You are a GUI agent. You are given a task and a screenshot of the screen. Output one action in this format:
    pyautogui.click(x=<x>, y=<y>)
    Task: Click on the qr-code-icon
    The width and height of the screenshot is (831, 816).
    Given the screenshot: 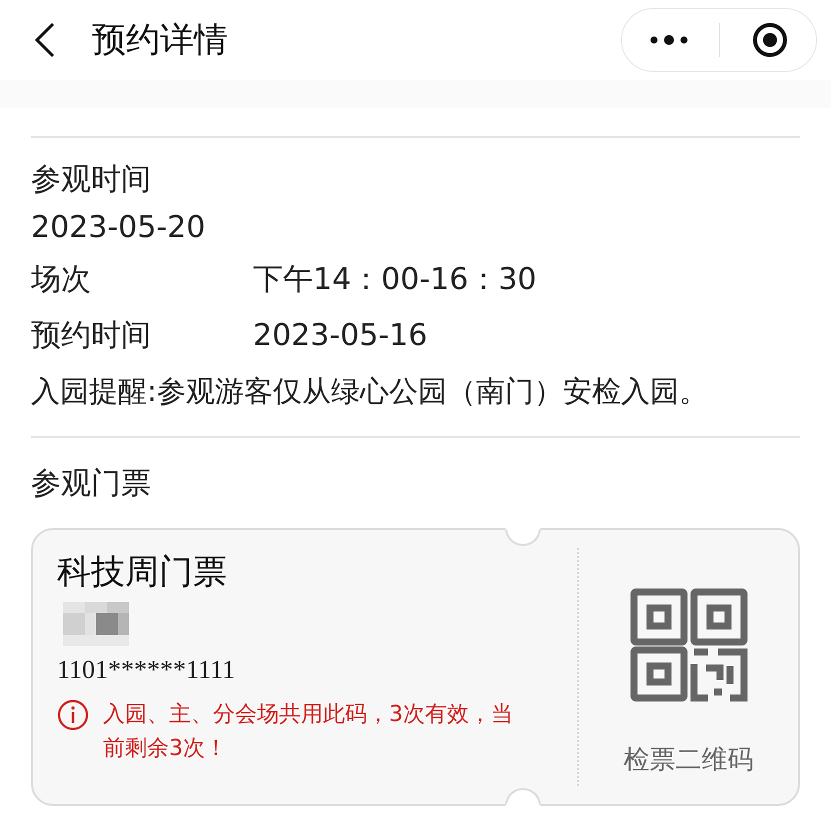 What is the action you would take?
    pyautogui.click(x=689, y=645)
    